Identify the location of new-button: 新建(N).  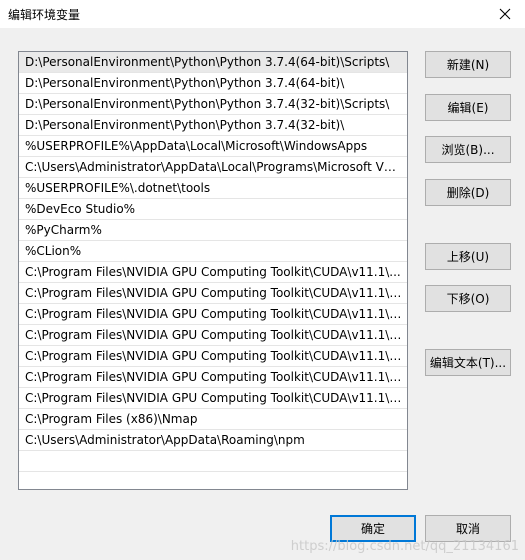
(468, 64).